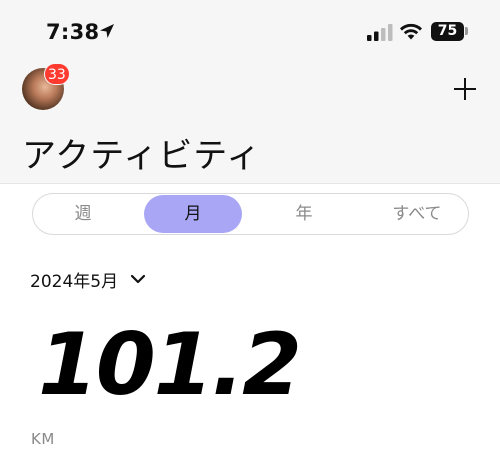 The image size is (500, 476). What do you see at coordinates (57, 74) in the screenshot?
I see `notification-badge: 33` at bounding box center [57, 74].